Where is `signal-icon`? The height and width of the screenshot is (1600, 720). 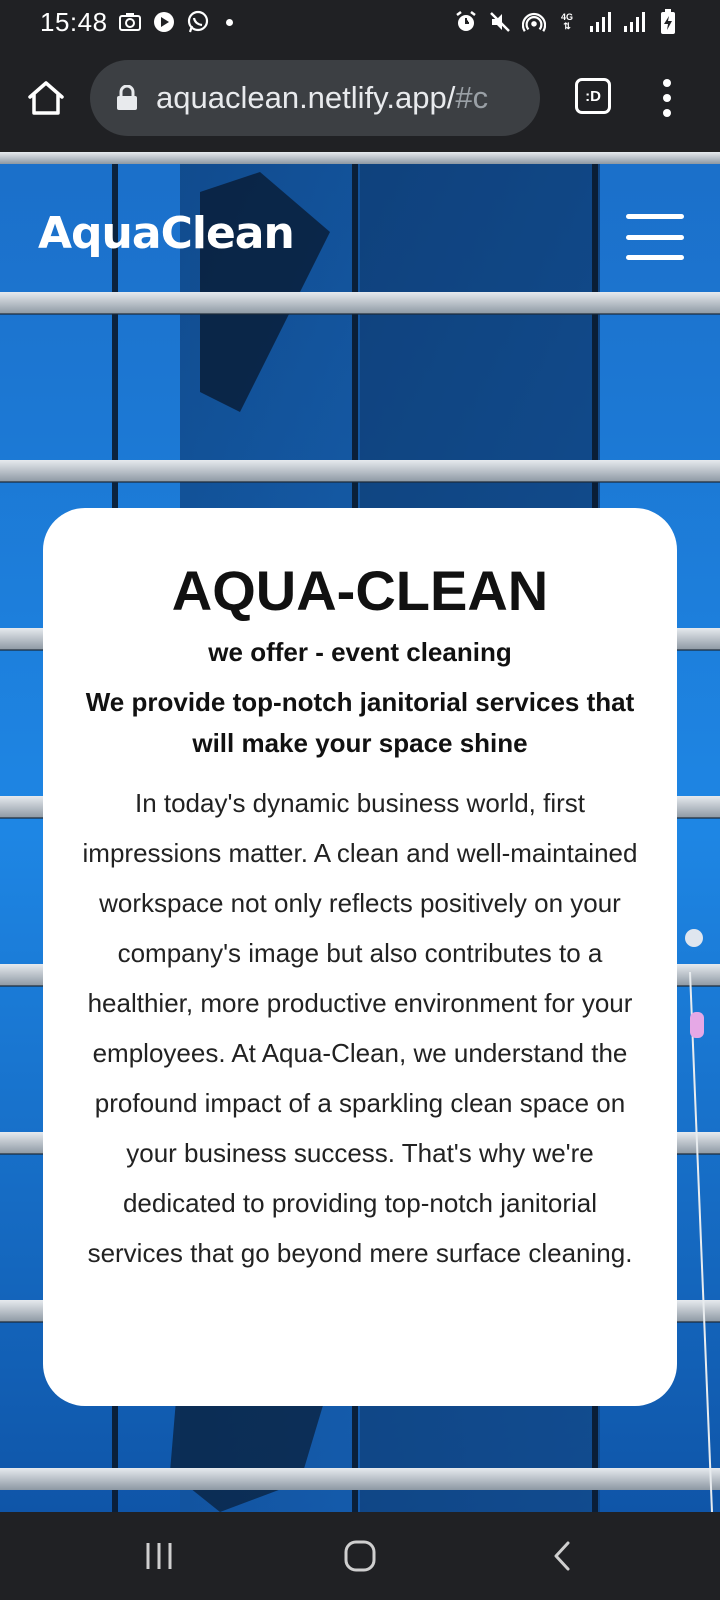
signal-icon is located at coordinates (600, 22).